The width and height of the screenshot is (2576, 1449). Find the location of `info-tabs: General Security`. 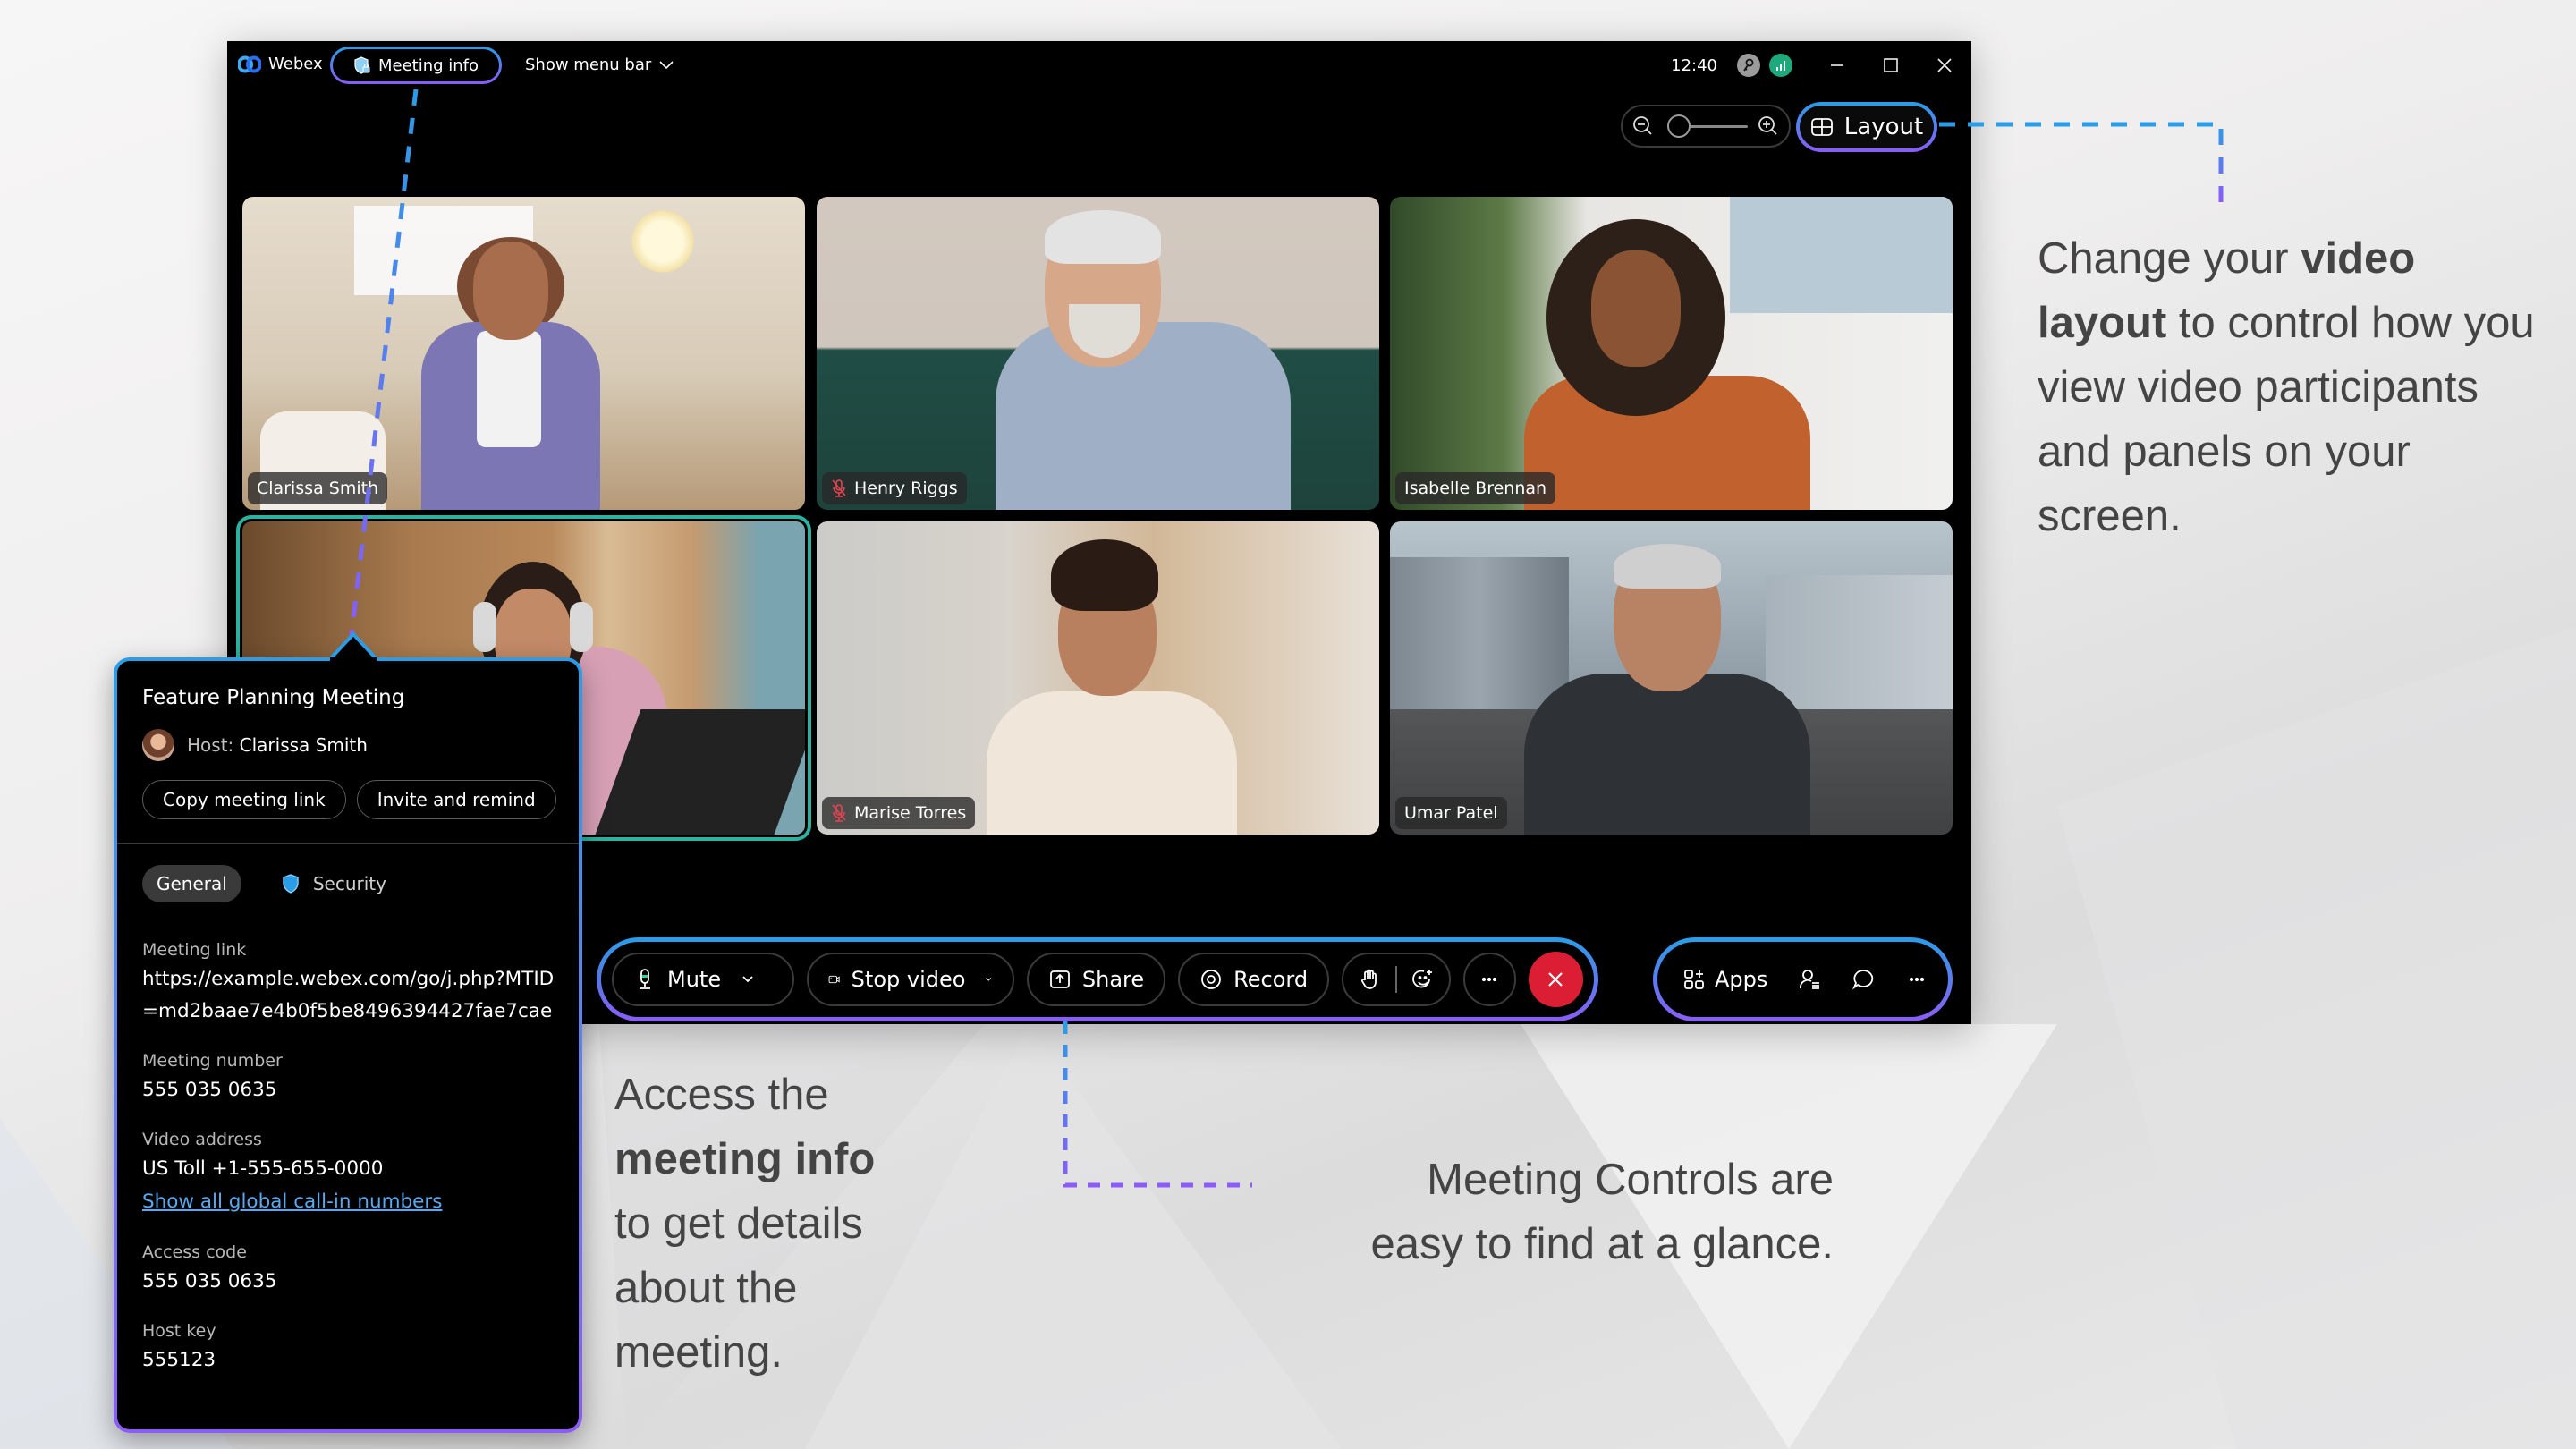

info-tabs: General Security is located at coordinates (271, 883).